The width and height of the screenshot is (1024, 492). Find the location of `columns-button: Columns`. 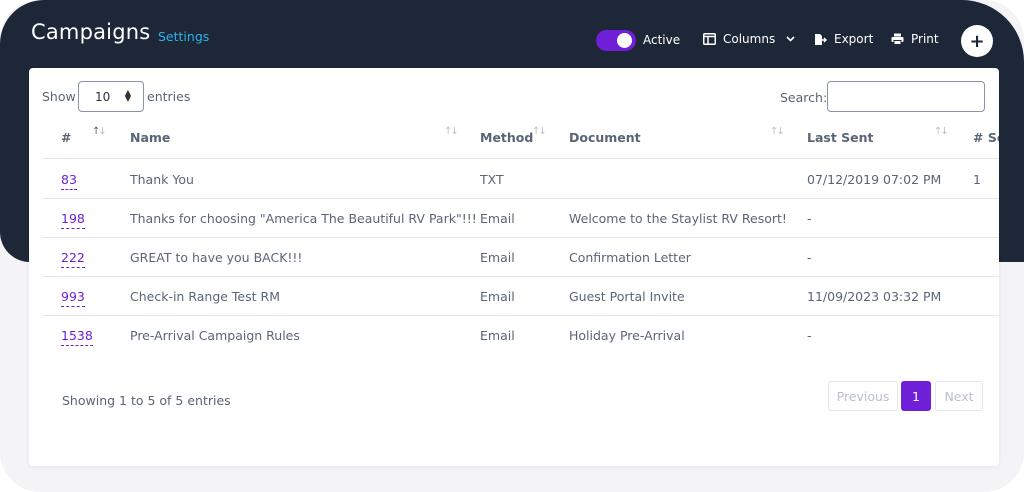

columns-button: Columns is located at coordinates (749, 39).